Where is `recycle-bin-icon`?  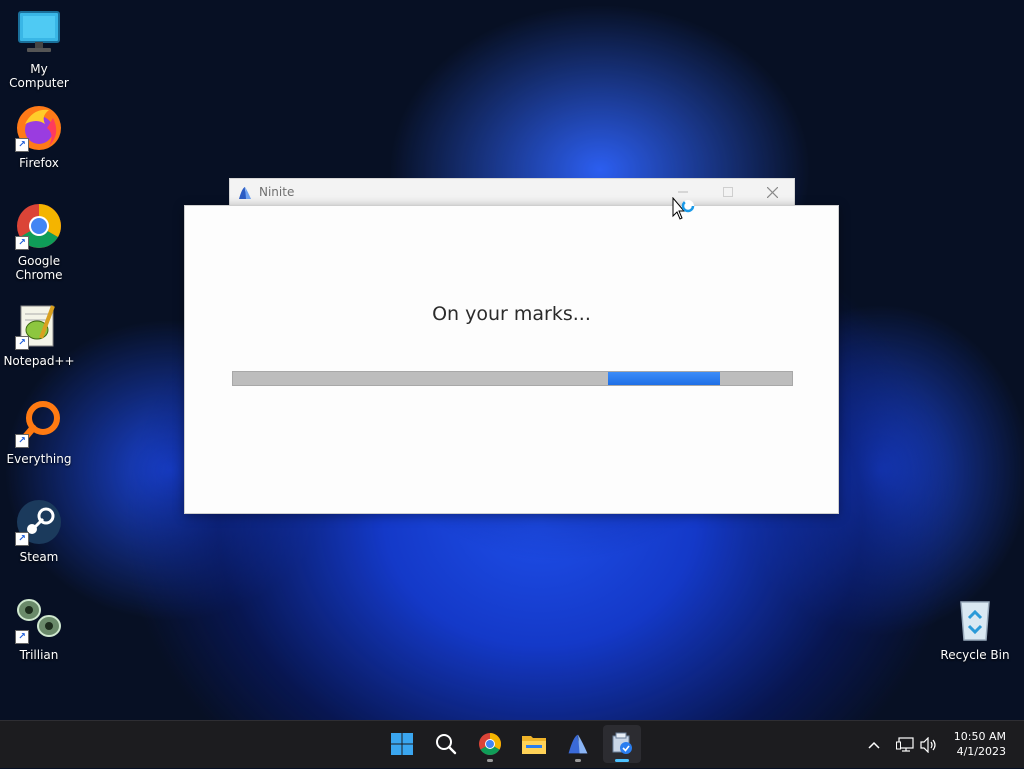
recycle-bin-icon is located at coordinates (975, 620).